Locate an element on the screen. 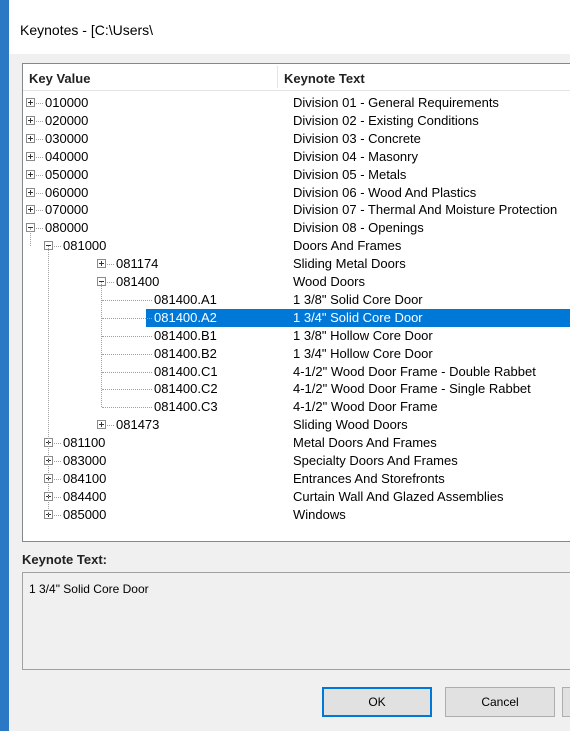 The image size is (570, 731). tree-row-text: Entrances And Storefronts is located at coordinates (369, 478).